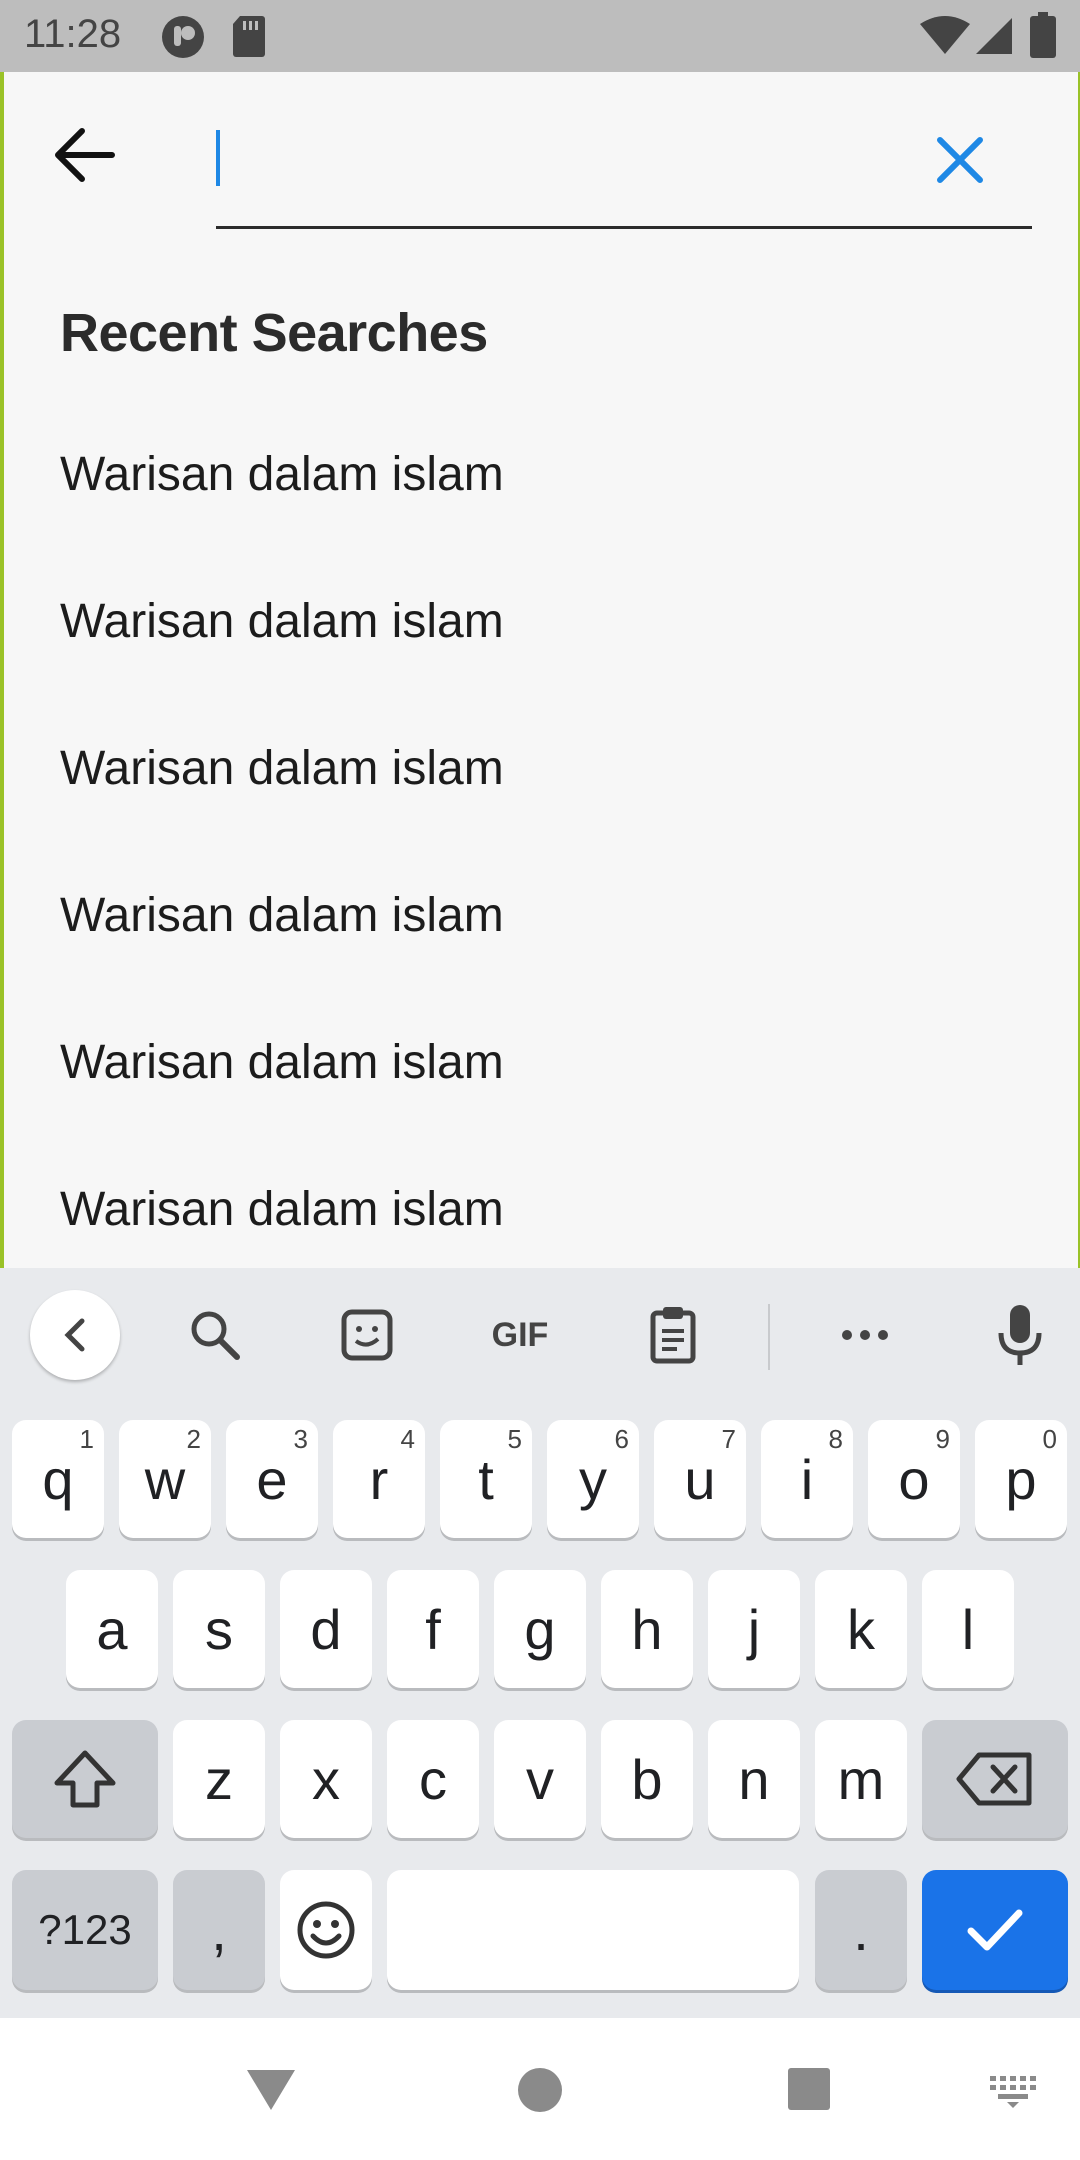 This screenshot has height=2160, width=1080. Describe the element at coordinates (85, 155) in the screenshot. I see `back-arrow-icon` at that location.